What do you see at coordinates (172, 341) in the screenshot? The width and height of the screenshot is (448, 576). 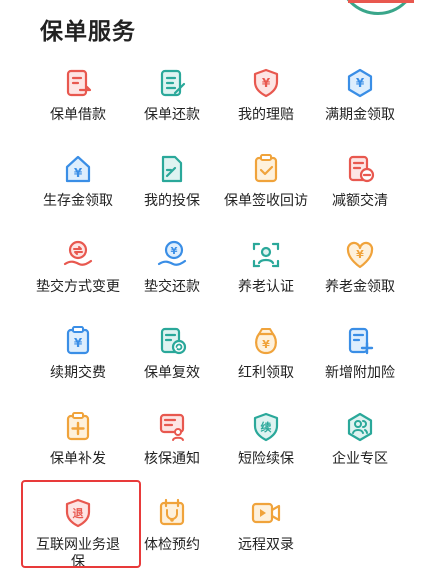 I see `document-refresh-icon` at bounding box center [172, 341].